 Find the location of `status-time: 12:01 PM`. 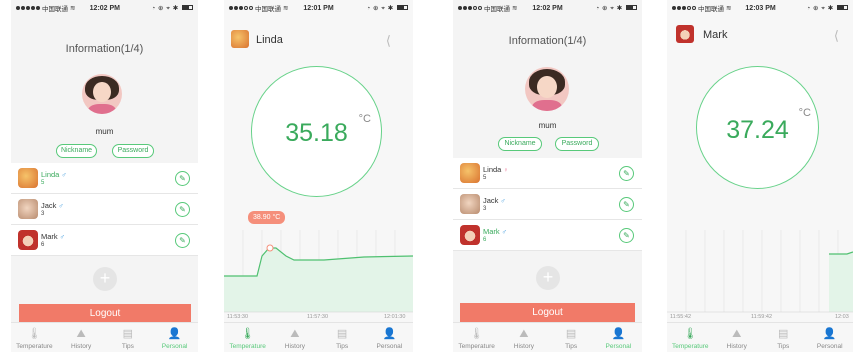

status-time: 12:01 PM is located at coordinates (318, 8).